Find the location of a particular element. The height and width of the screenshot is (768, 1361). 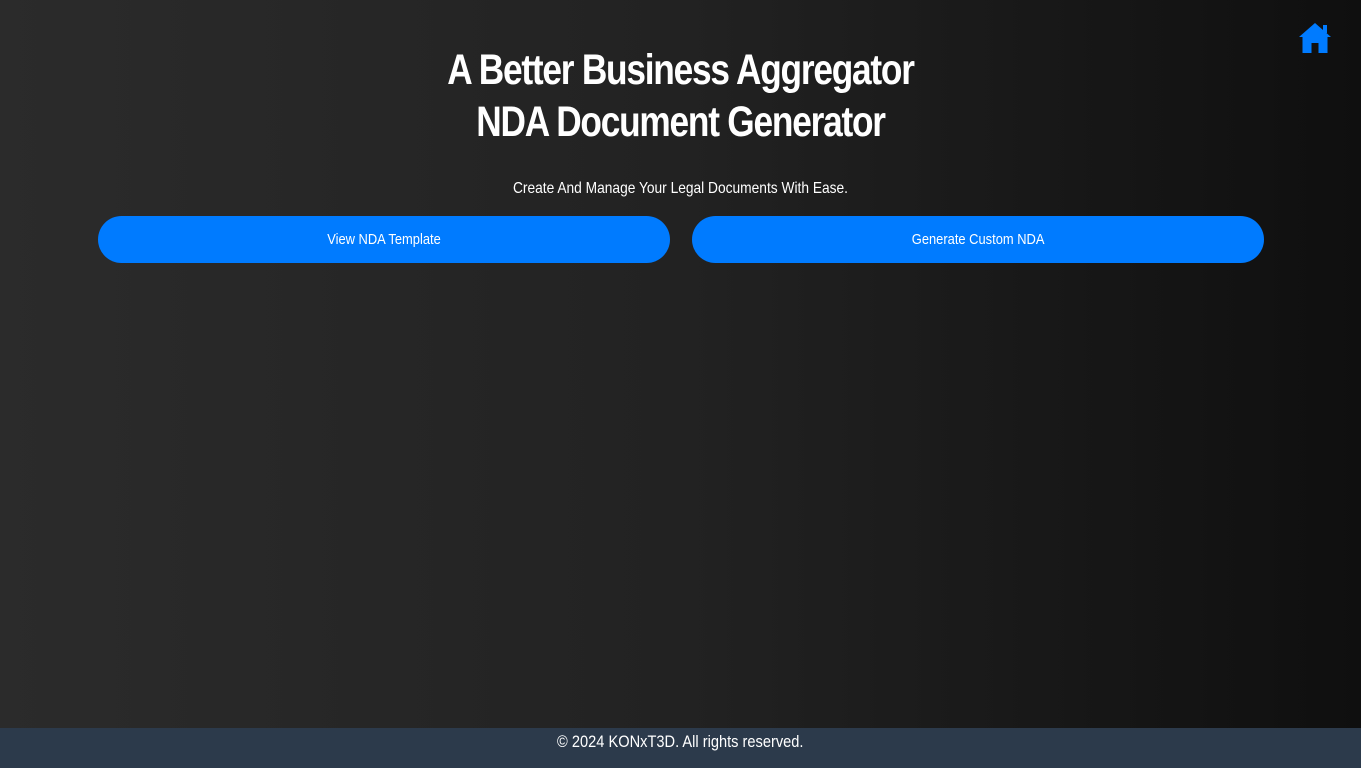

generate-custom-nda-label: Generate Custom NDA is located at coordinates (978, 239).